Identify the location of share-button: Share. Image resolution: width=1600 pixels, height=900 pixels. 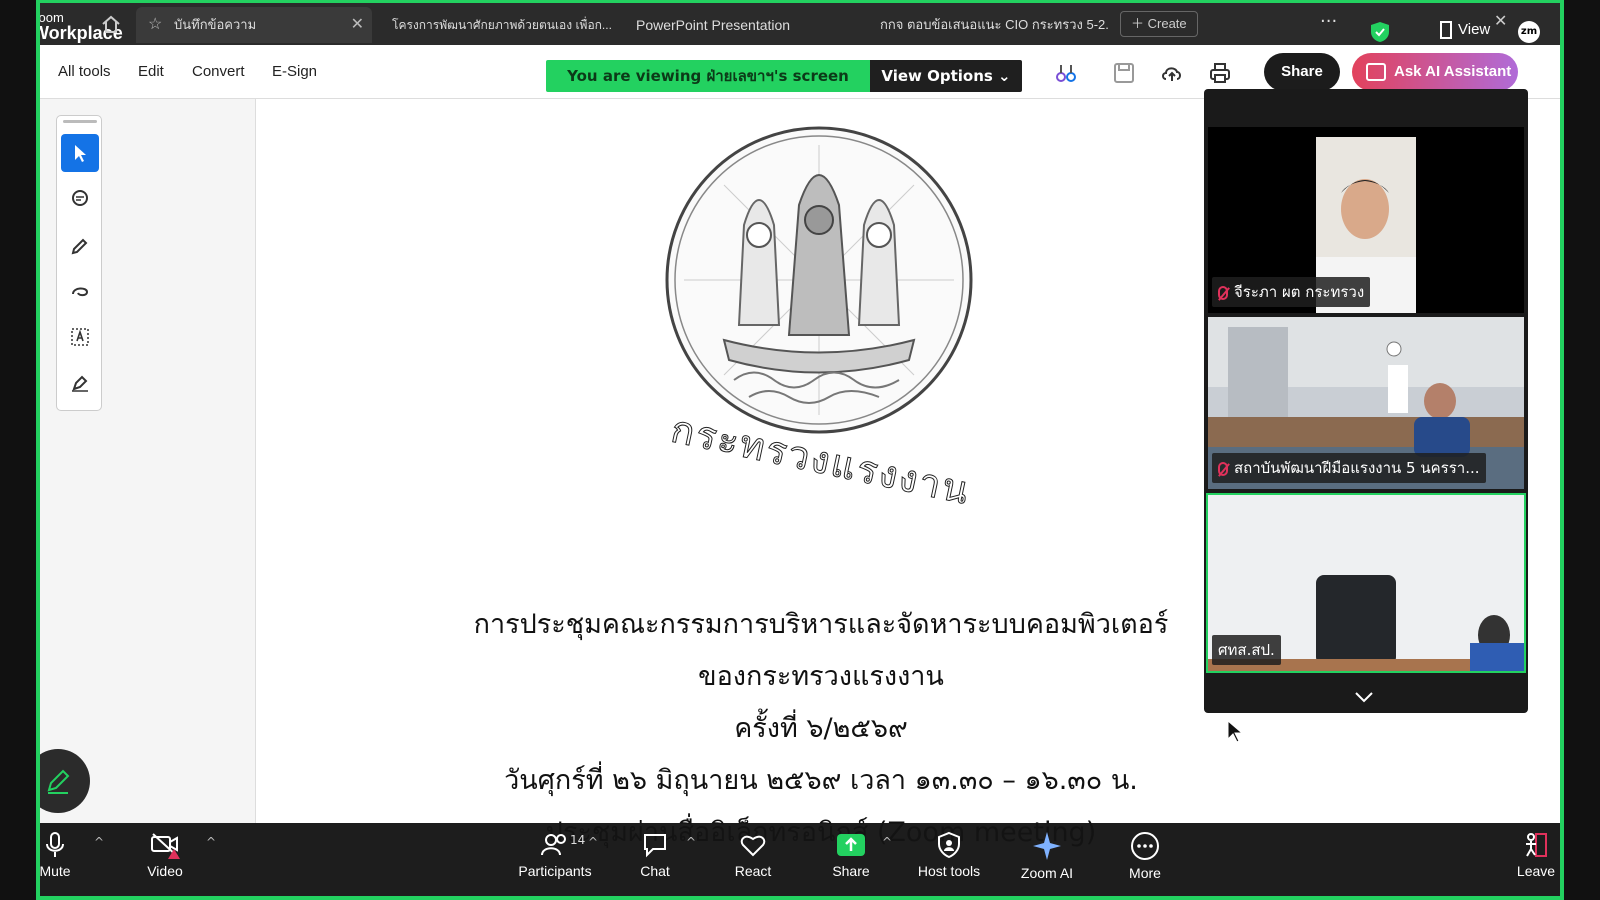
(1302, 72).